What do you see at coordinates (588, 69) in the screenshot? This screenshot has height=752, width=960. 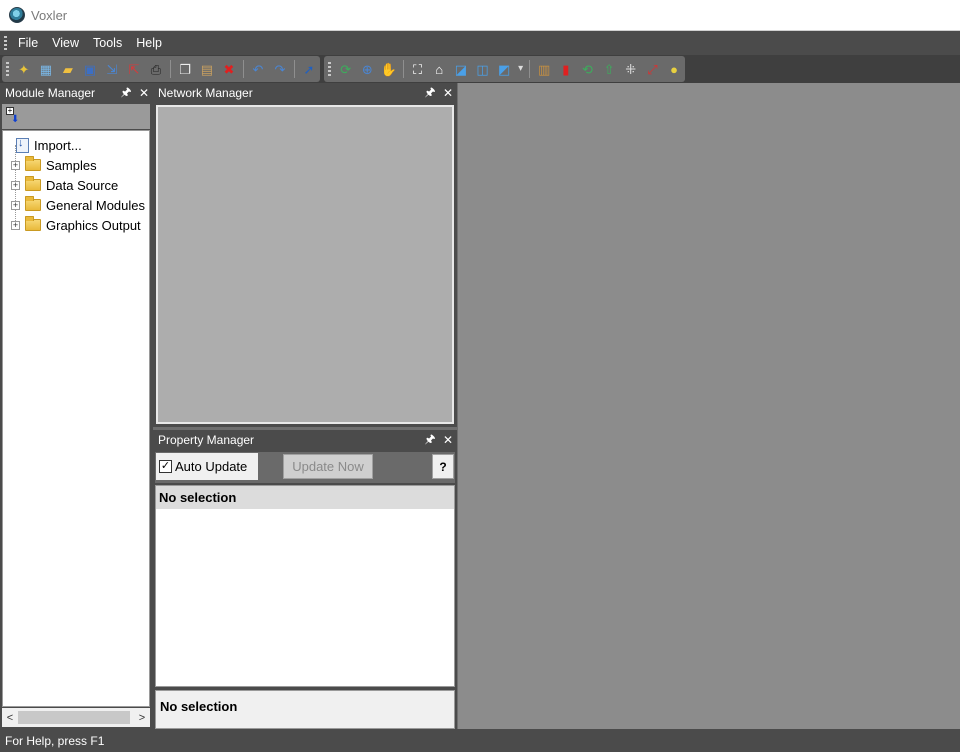 I see `update-view-icon: ⟲` at bounding box center [588, 69].